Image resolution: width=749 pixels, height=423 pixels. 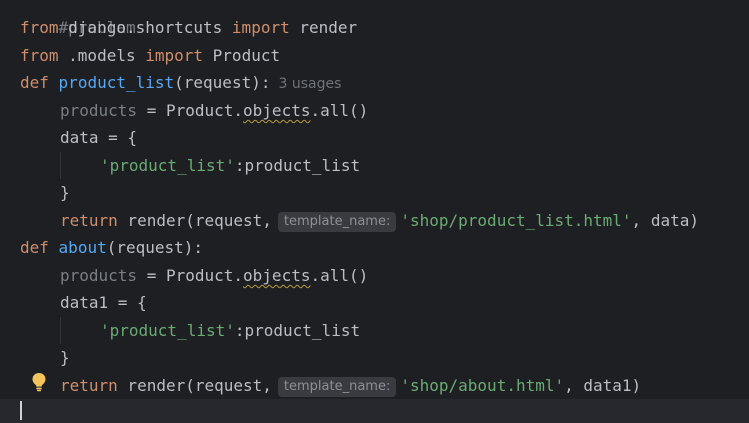 I want to click on function-name: about, so click(x=82, y=247).